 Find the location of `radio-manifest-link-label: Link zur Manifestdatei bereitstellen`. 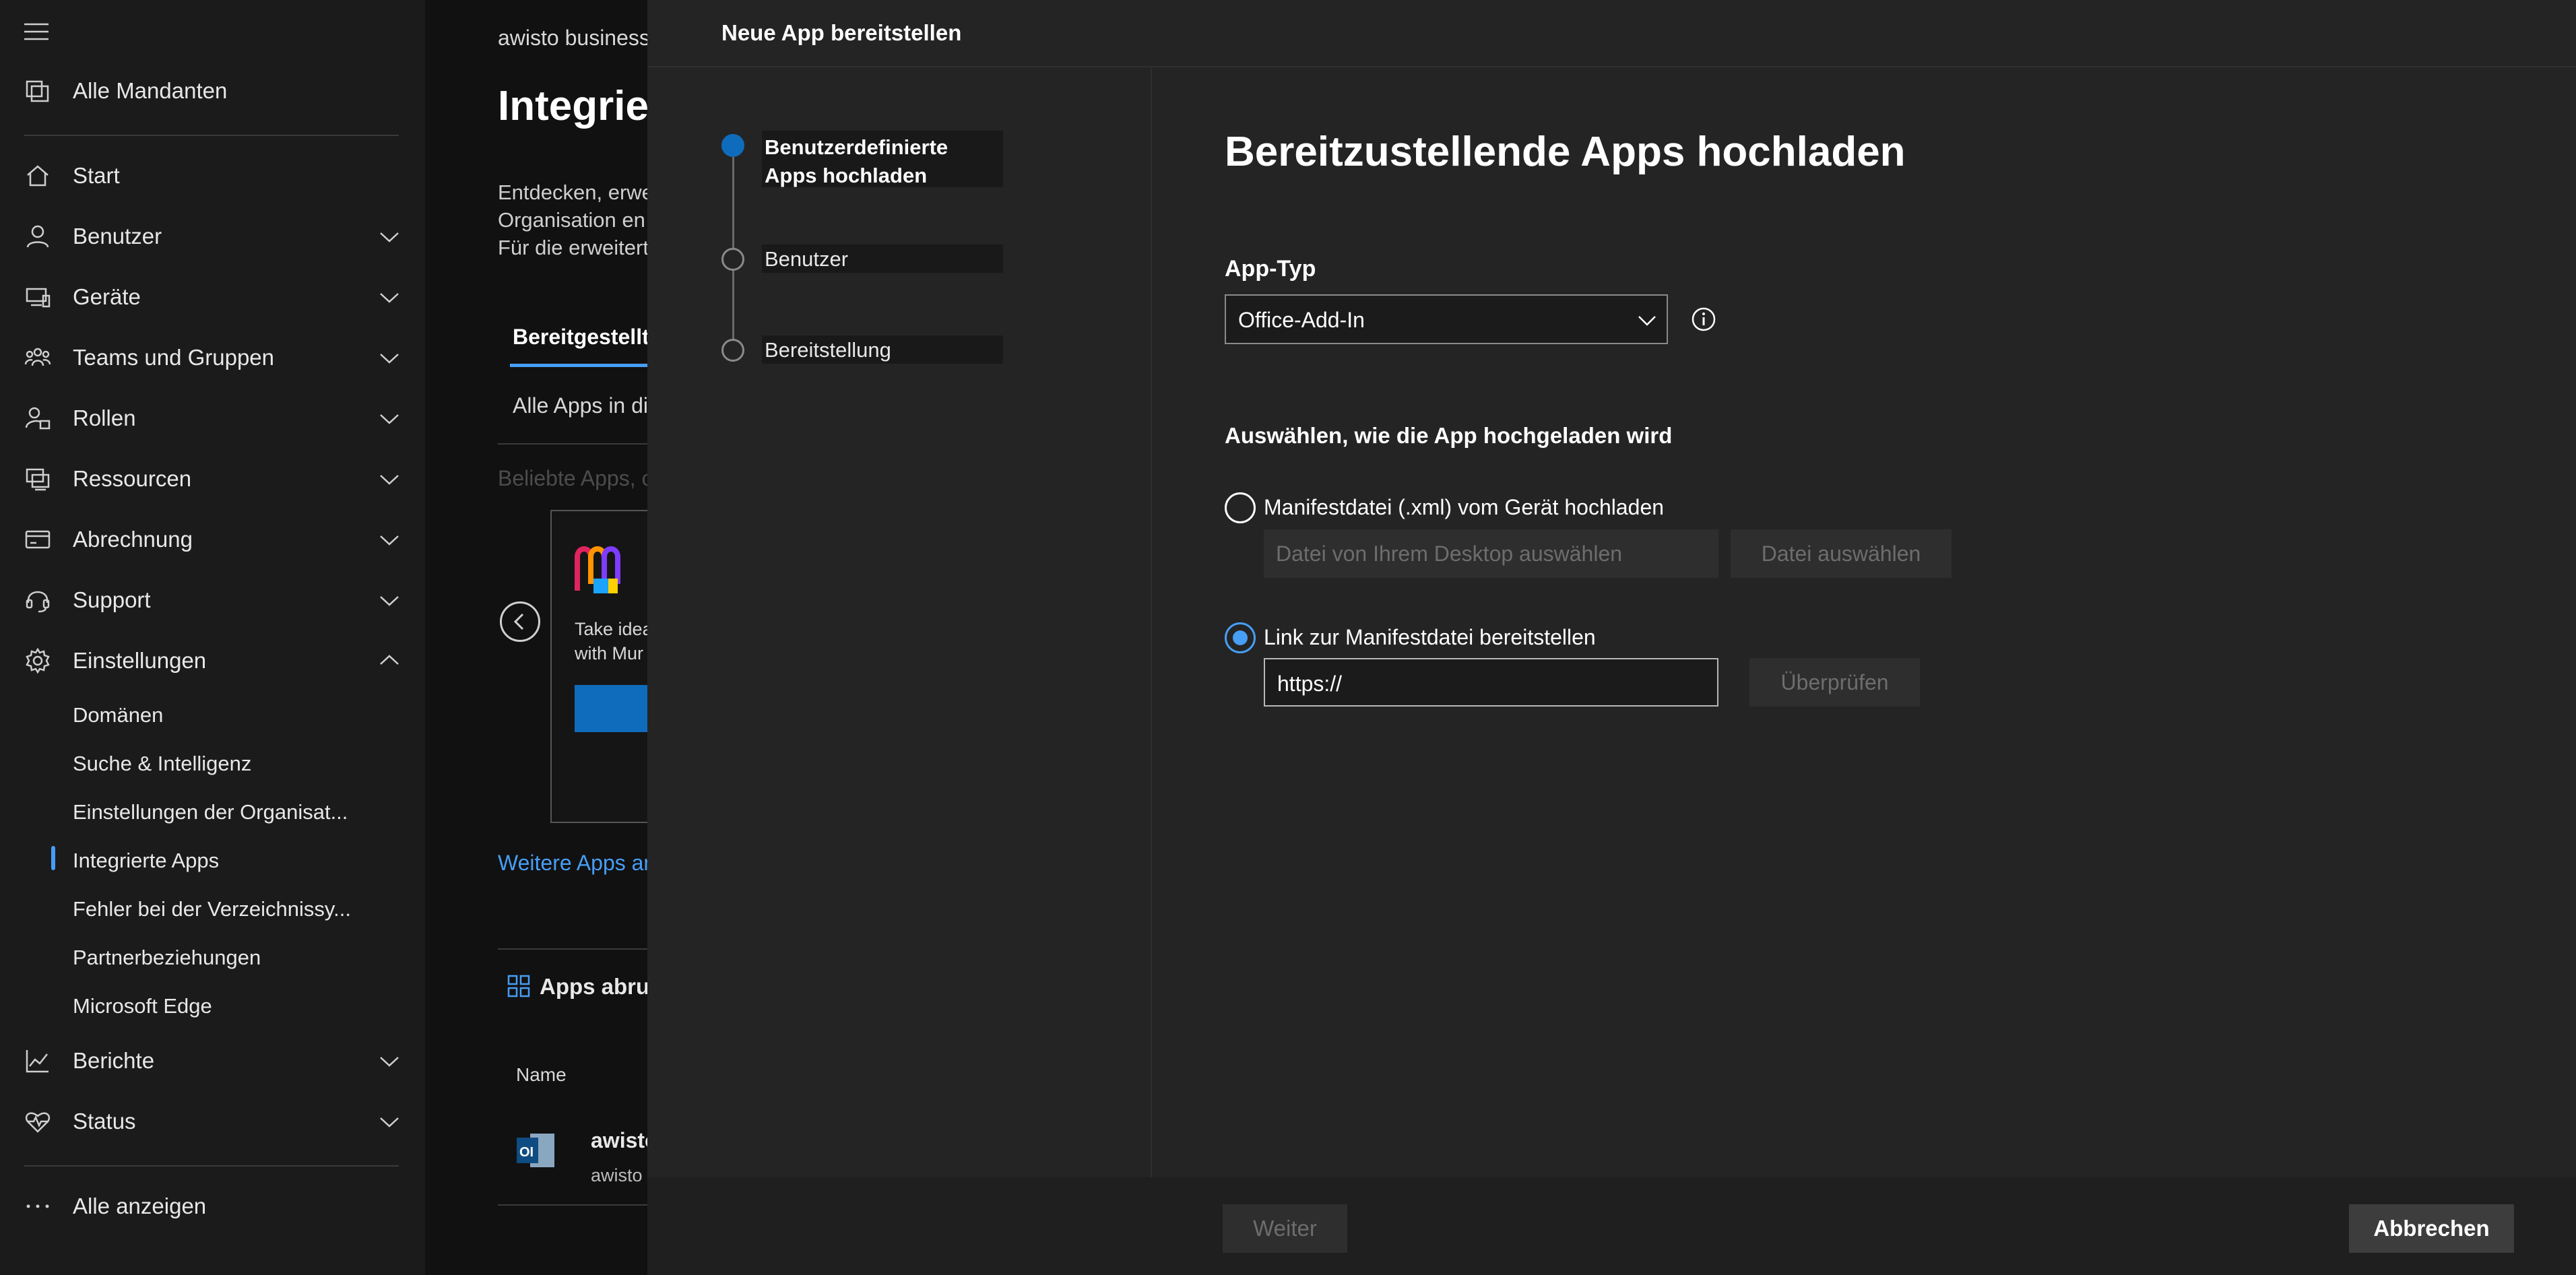

radio-manifest-link-label: Link zur Manifestdatei bereitstellen is located at coordinates (1430, 637).